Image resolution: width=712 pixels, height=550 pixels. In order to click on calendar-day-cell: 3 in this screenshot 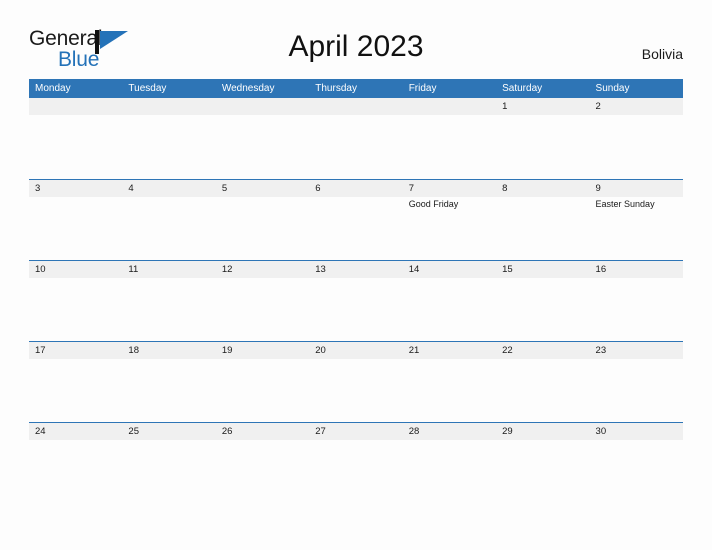, I will do `click(76, 220)`.